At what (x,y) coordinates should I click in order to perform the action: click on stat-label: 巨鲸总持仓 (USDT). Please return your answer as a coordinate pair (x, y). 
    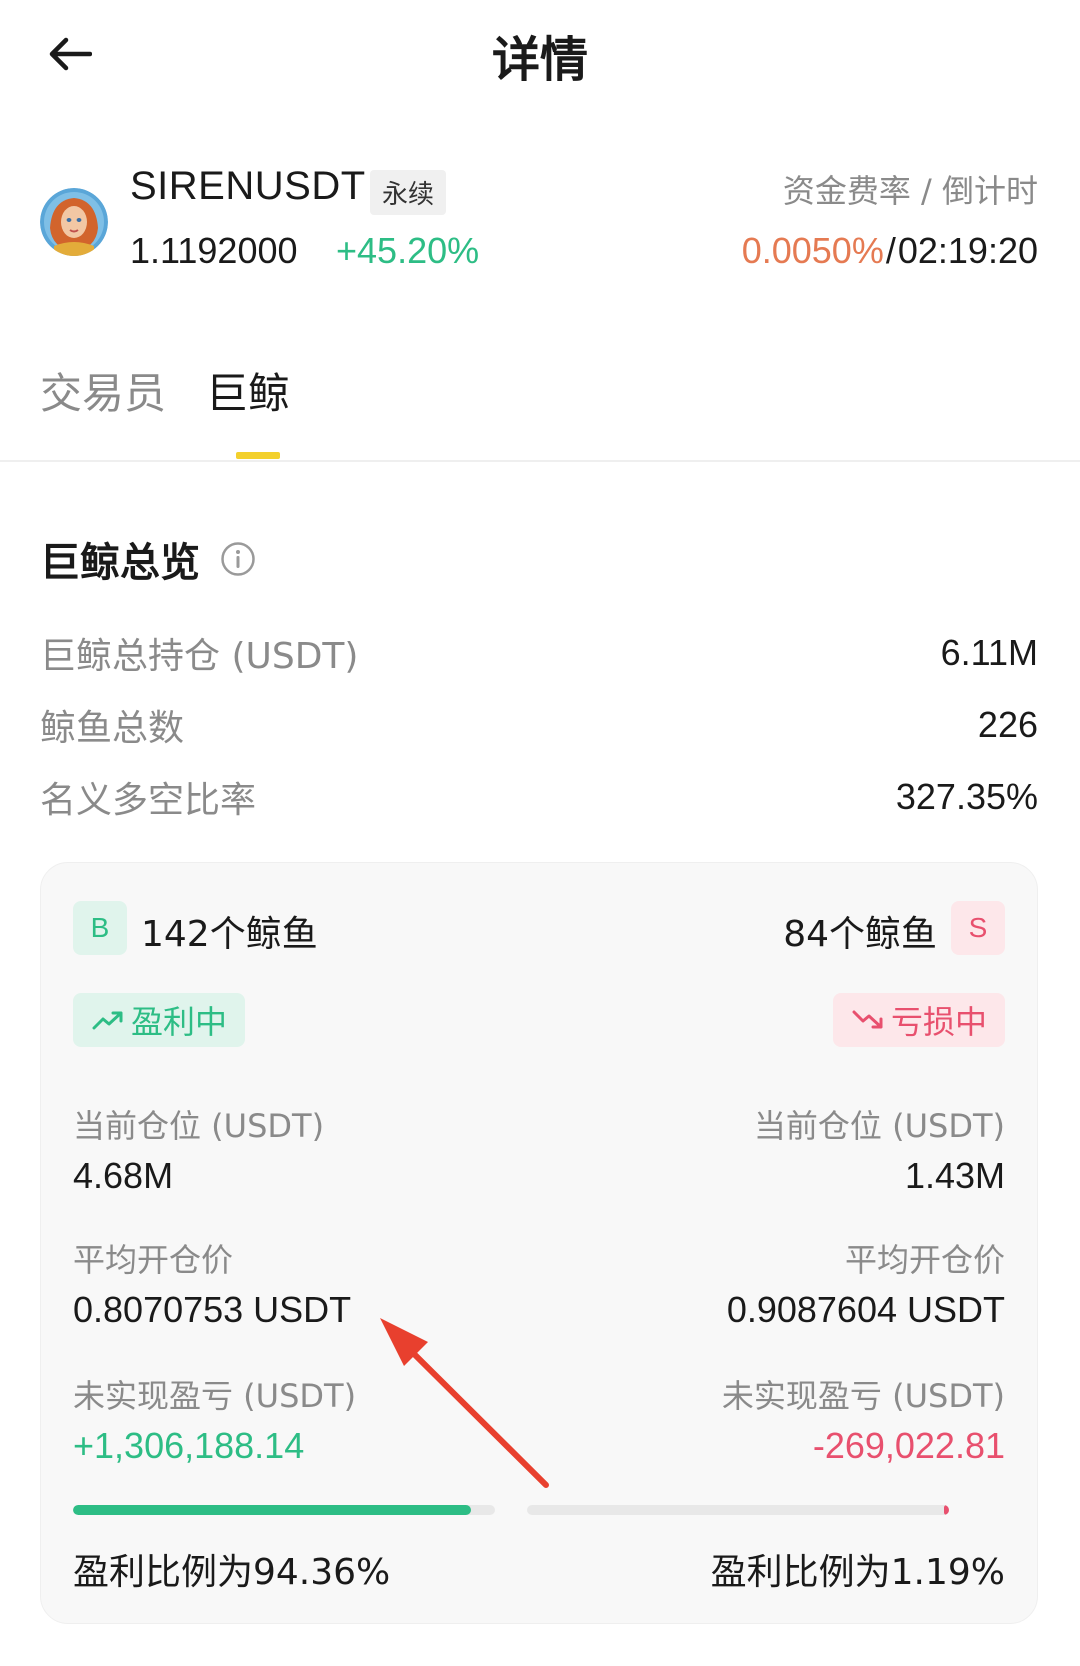
    Looking at the image, I should click on (199, 656).